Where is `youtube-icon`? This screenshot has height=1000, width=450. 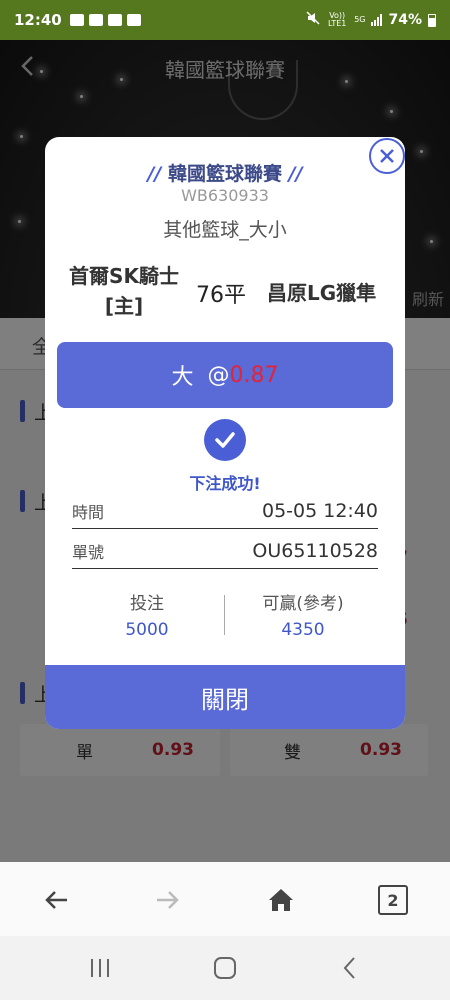
youtube-icon is located at coordinates (76, 20).